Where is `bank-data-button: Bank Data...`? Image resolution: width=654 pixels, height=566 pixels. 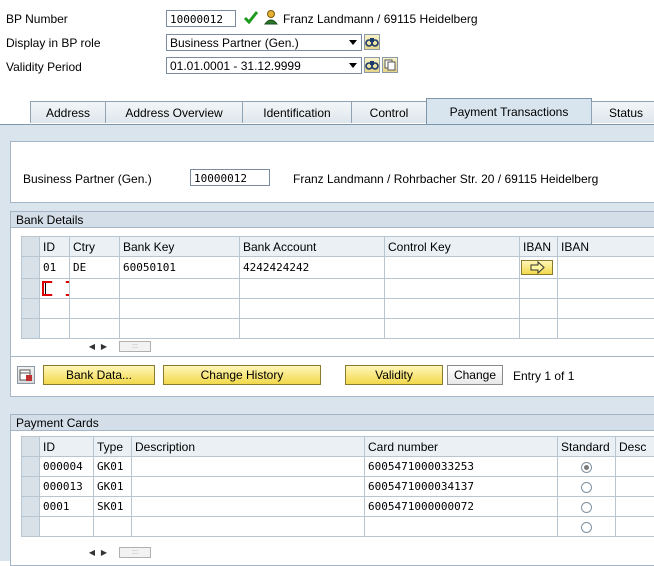
bank-data-button: Bank Data... is located at coordinates (99, 375).